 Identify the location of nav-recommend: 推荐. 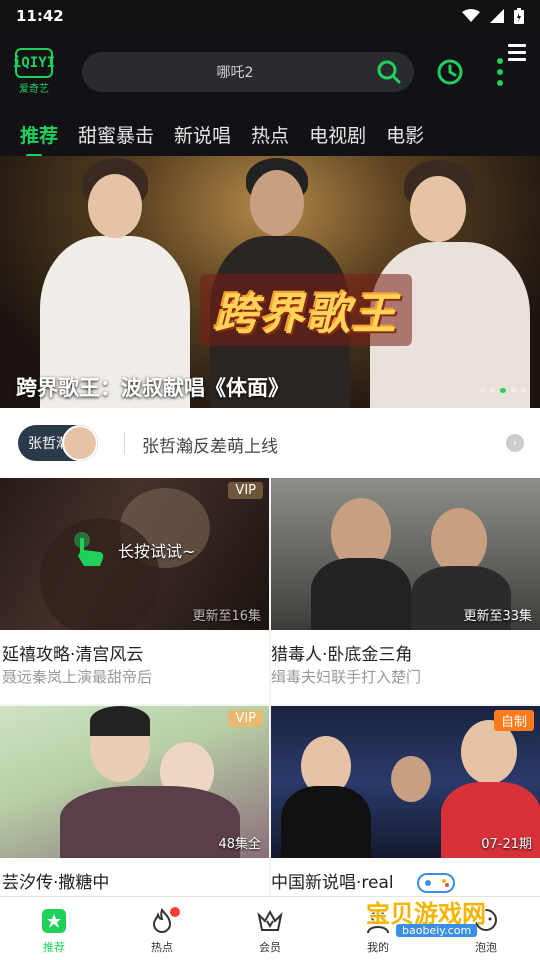
(54, 928).